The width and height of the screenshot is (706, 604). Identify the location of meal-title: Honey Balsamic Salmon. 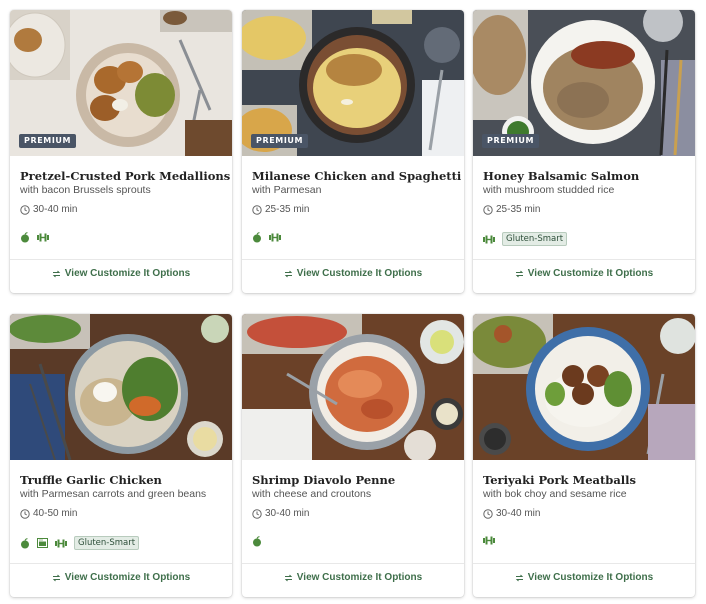
(585, 176).